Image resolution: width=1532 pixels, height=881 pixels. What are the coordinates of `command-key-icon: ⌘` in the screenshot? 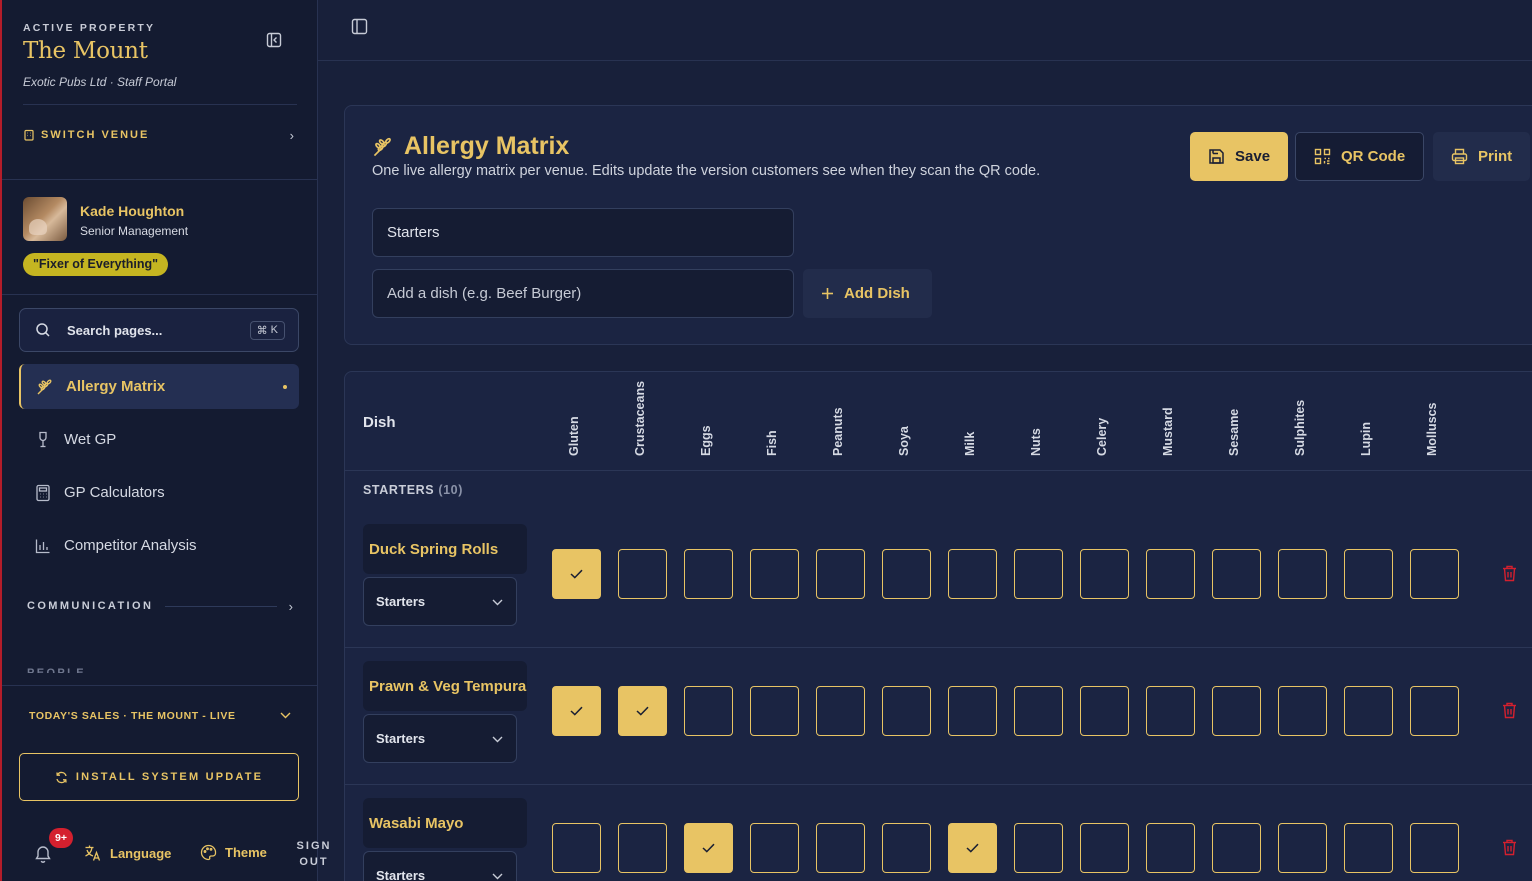 It's located at (262, 330).